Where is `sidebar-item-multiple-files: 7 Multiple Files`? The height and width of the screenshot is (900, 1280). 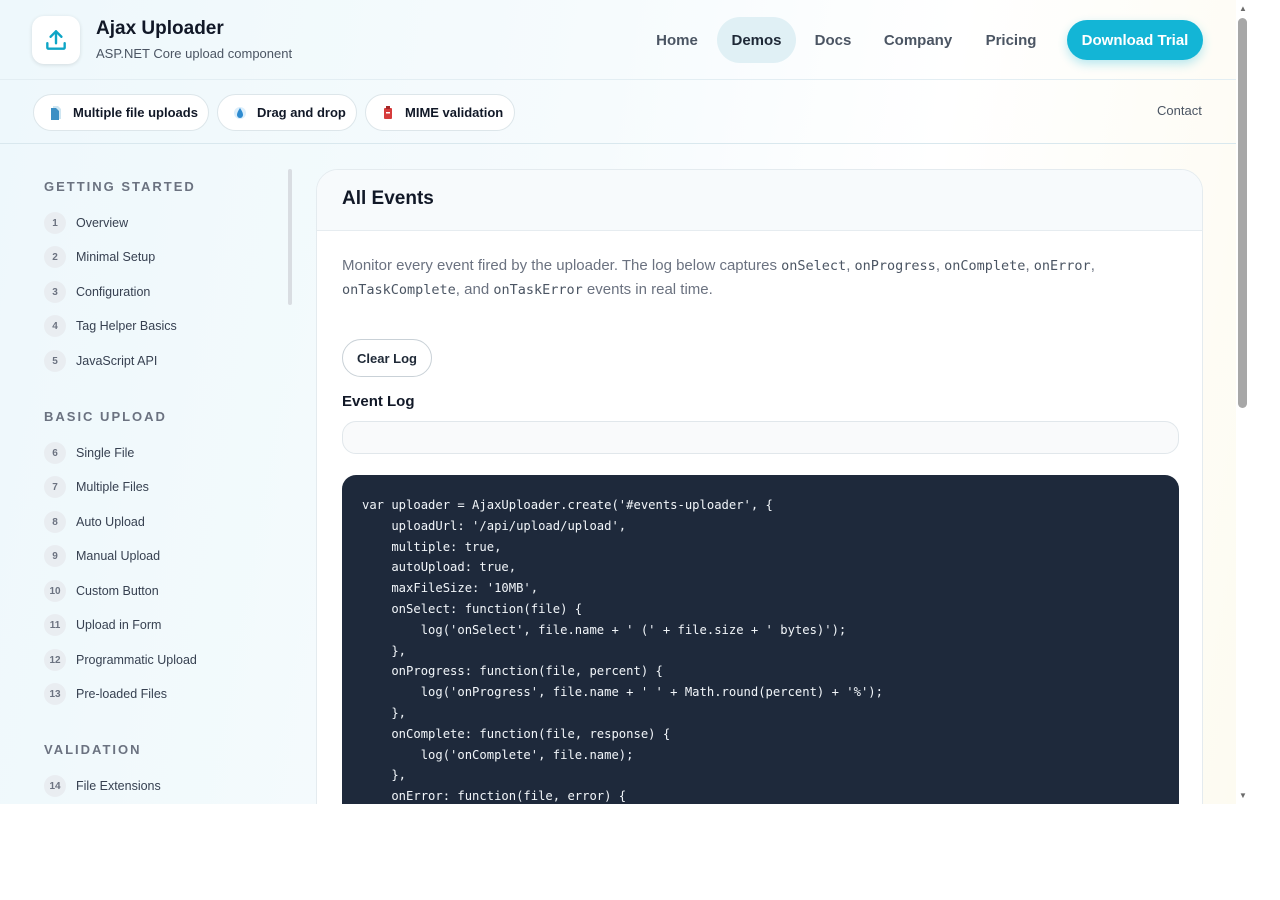
sidebar-item-multiple-files: 7 Multiple Files is located at coordinates (96, 487).